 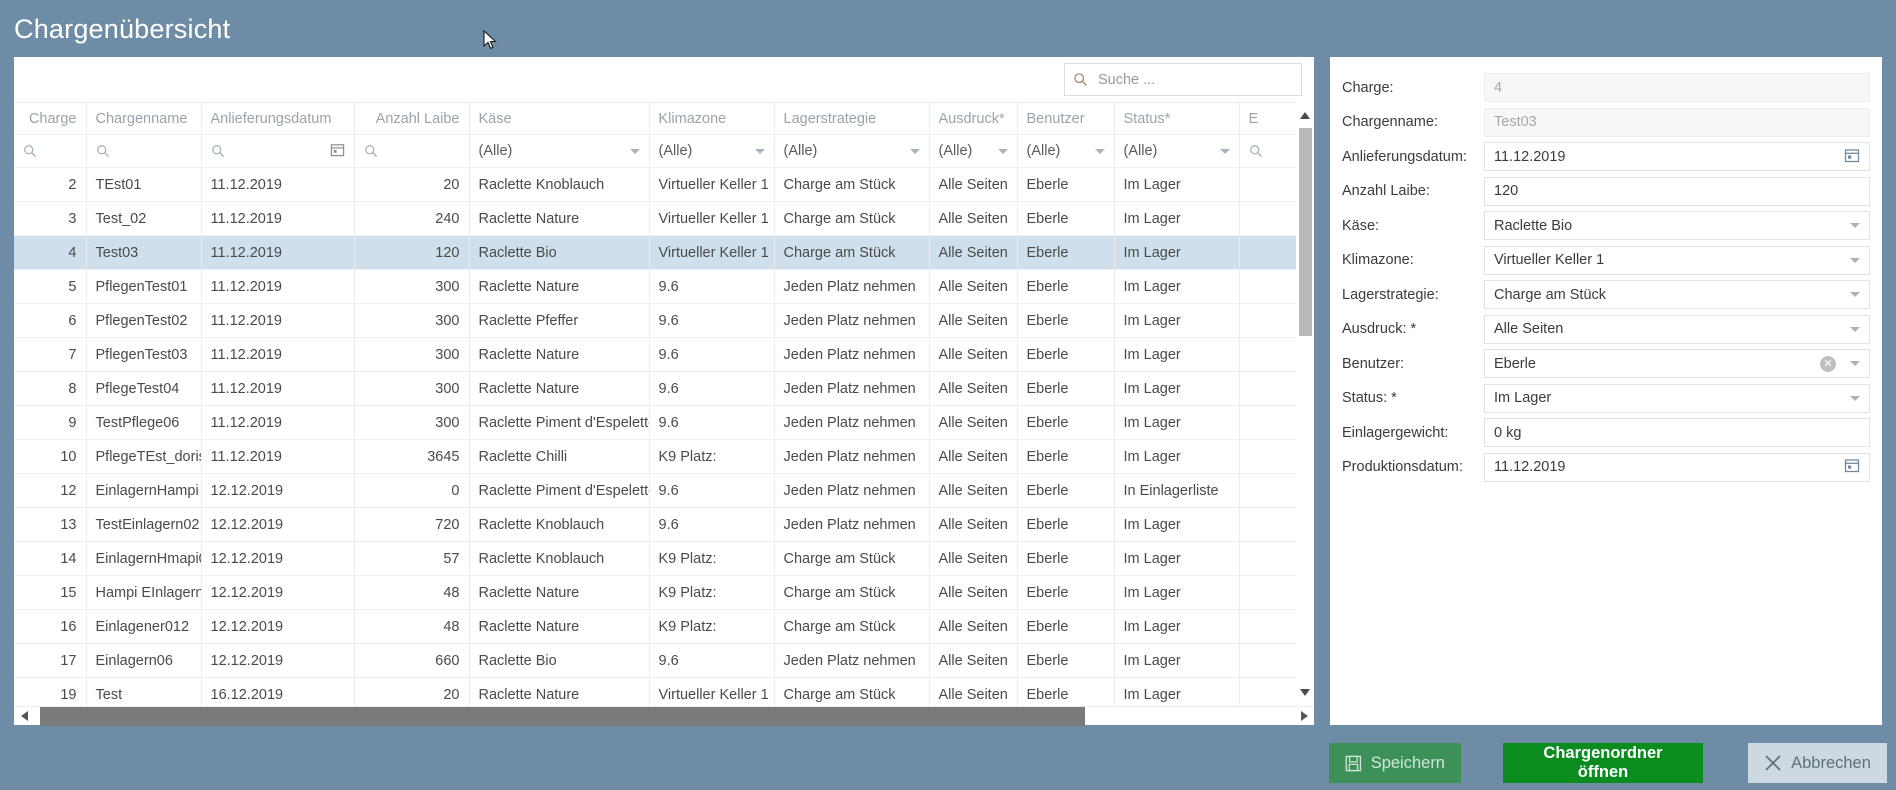 I want to click on column-header-chargenname: Chargenname, so click(x=144, y=118).